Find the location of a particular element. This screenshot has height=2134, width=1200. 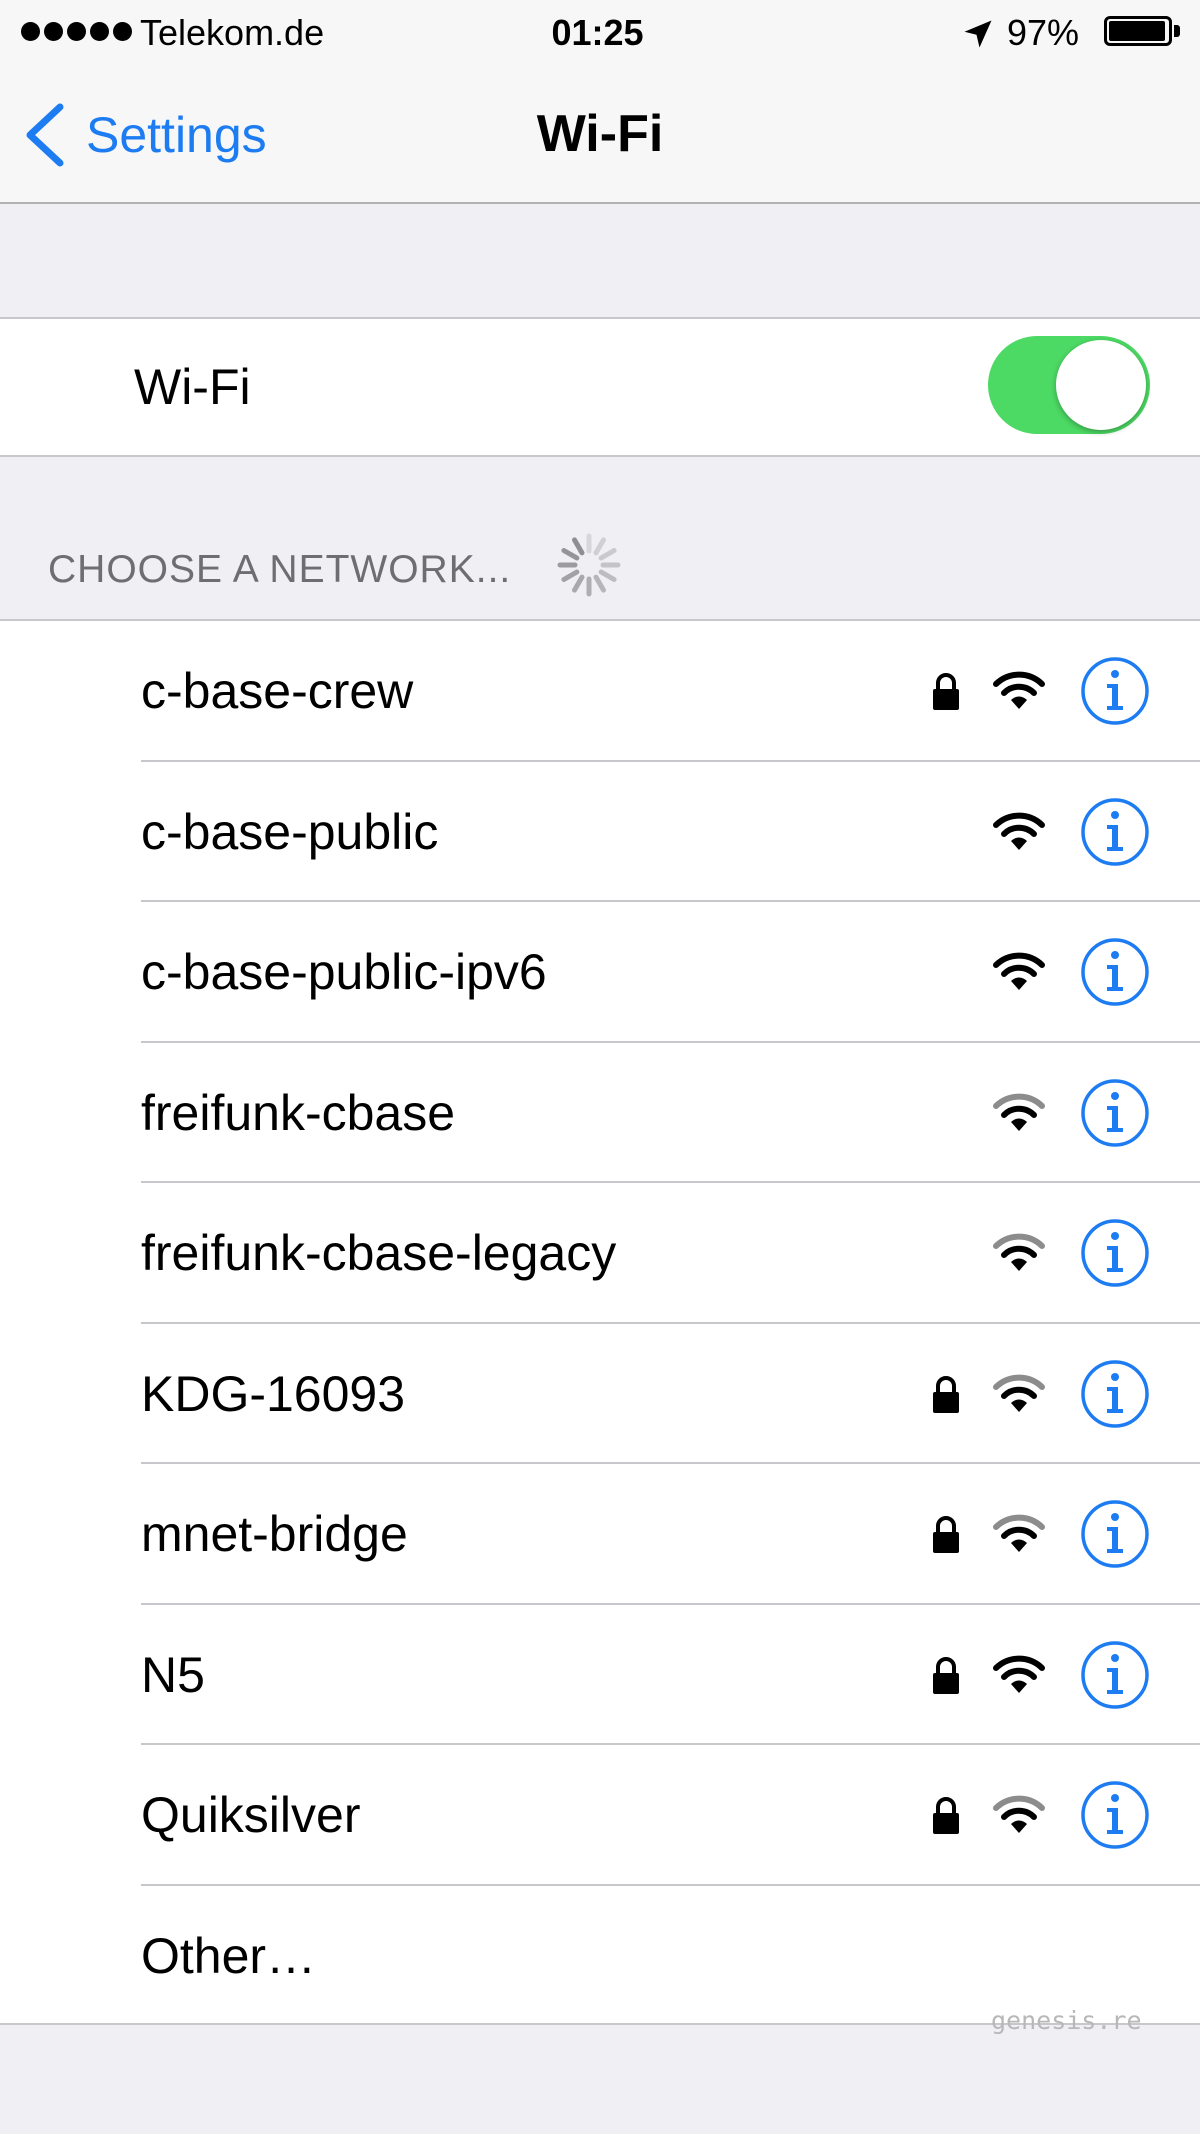

navigation-bar: Settings Wi-Fi is located at coordinates (600, 133).